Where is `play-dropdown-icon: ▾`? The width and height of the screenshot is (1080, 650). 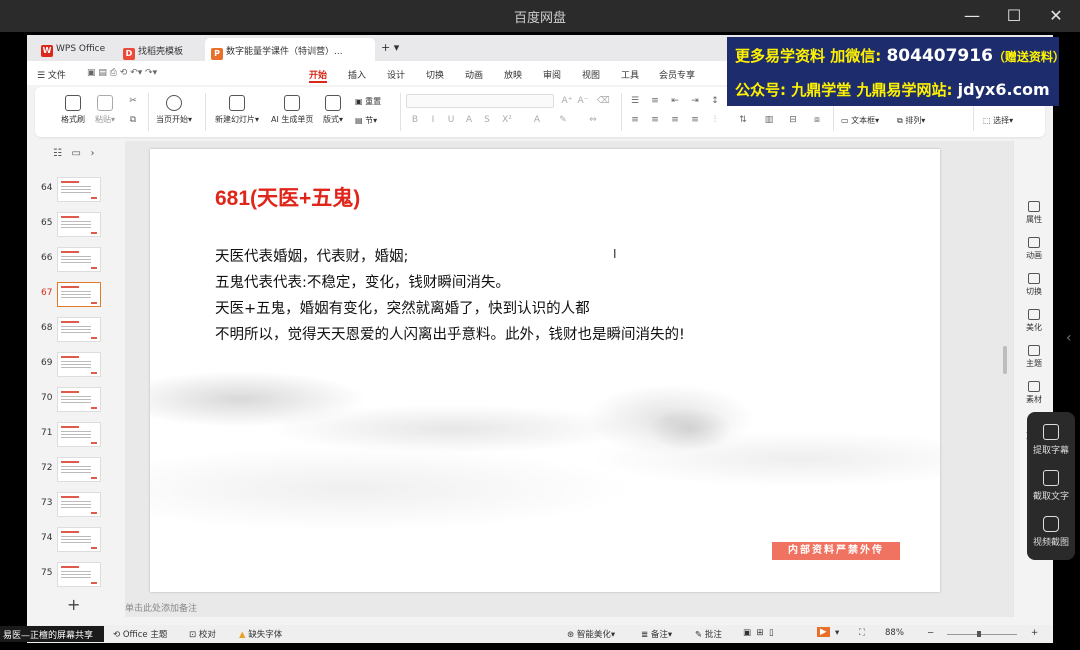 play-dropdown-icon: ▾ is located at coordinates (837, 633).